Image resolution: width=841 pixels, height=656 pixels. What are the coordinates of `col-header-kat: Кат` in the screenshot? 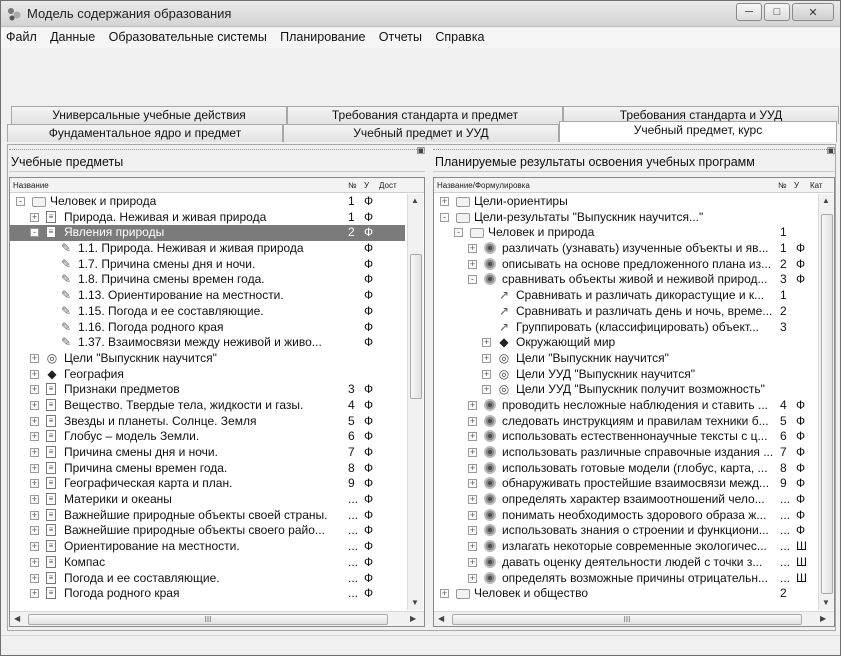 It's located at (816, 185).